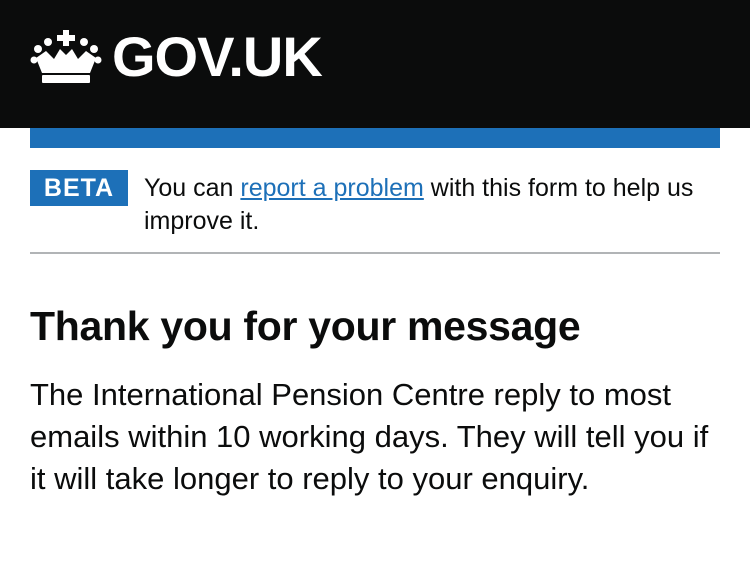 The height and width of the screenshot is (582, 750). What do you see at coordinates (331, 188) in the screenshot?
I see `report-problem-link: report a problem` at bounding box center [331, 188].